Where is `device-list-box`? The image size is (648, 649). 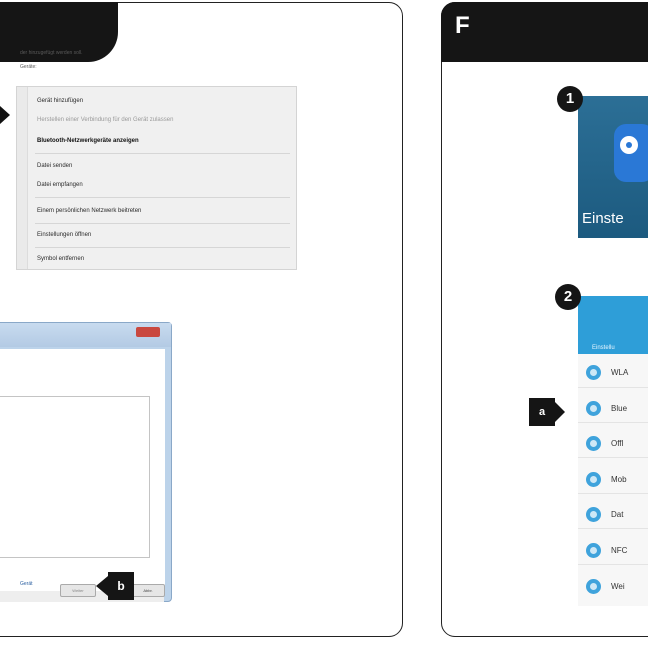
device-list-box is located at coordinates (75, 477).